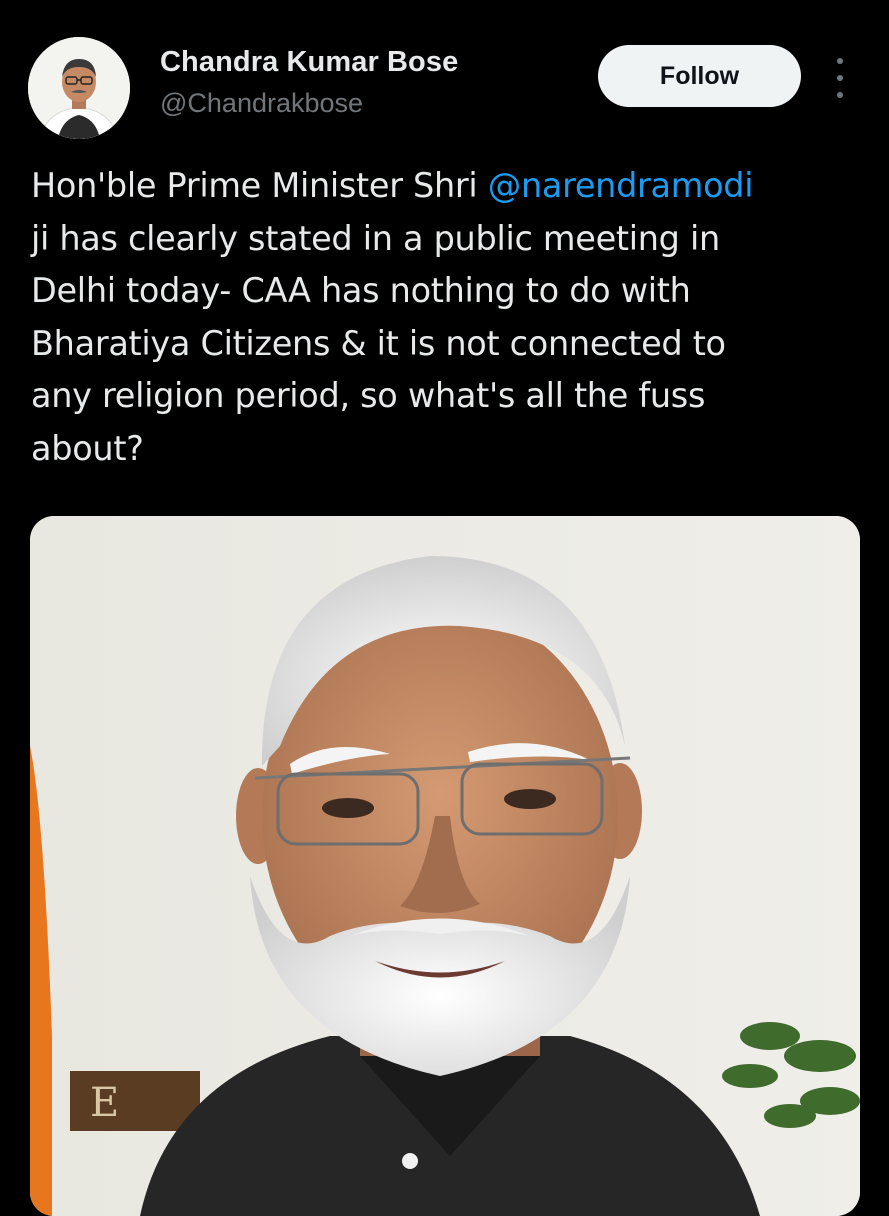  Describe the element at coordinates (621, 185) in the screenshot. I see `mention-link: @narendramodi` at that location.